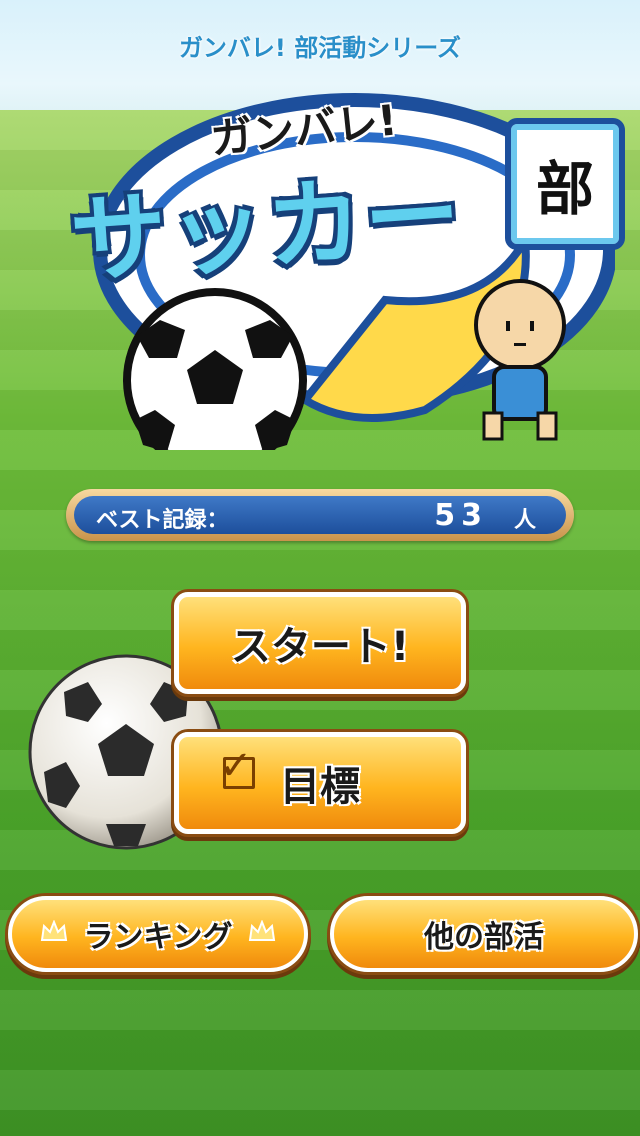 This screenshot has width=640, height=1136. I want to click on series-title: ガンバレ! 部活動シリーズ, so click(320, 48).